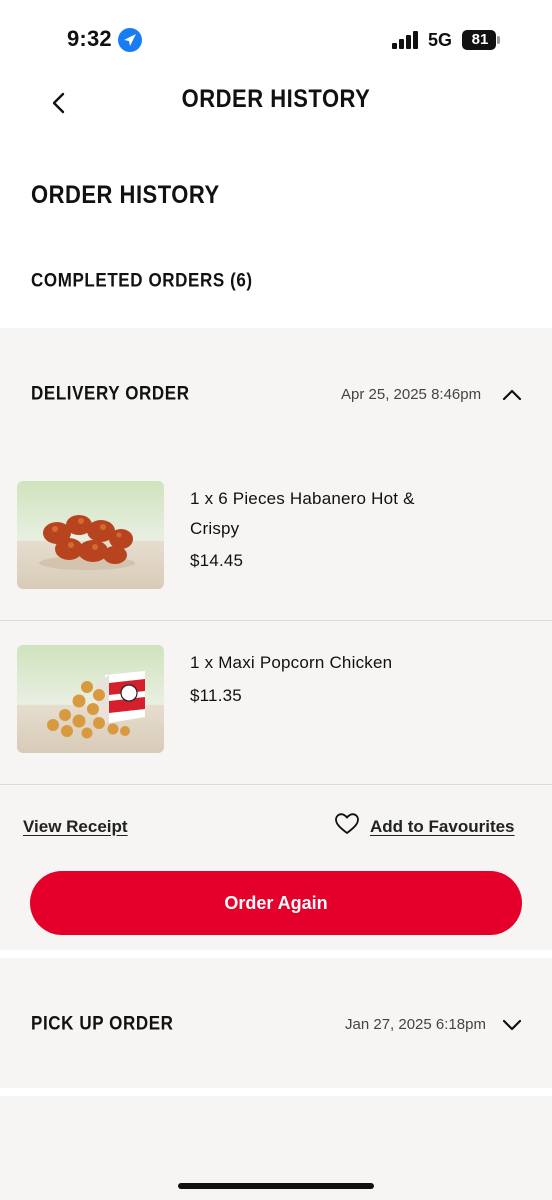  Describe the element at coordinates (442, 827) in the screenshot. I see `add-to-favourites-link: Add to Favourites` at that location.